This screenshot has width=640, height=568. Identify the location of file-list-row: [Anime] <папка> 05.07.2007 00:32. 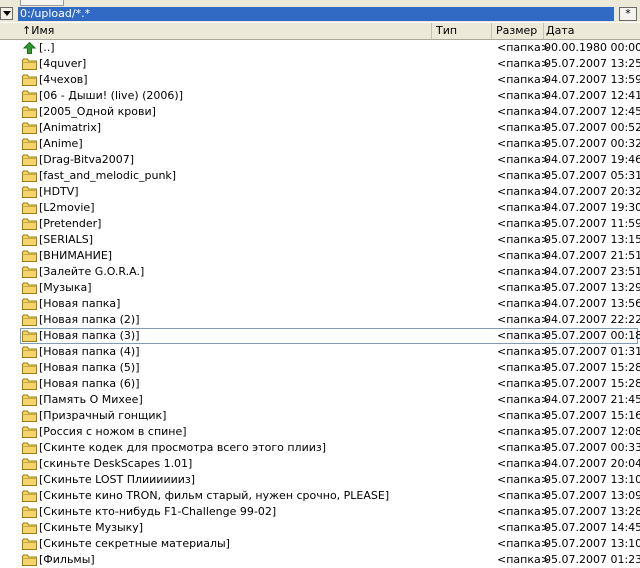
(330, 144).